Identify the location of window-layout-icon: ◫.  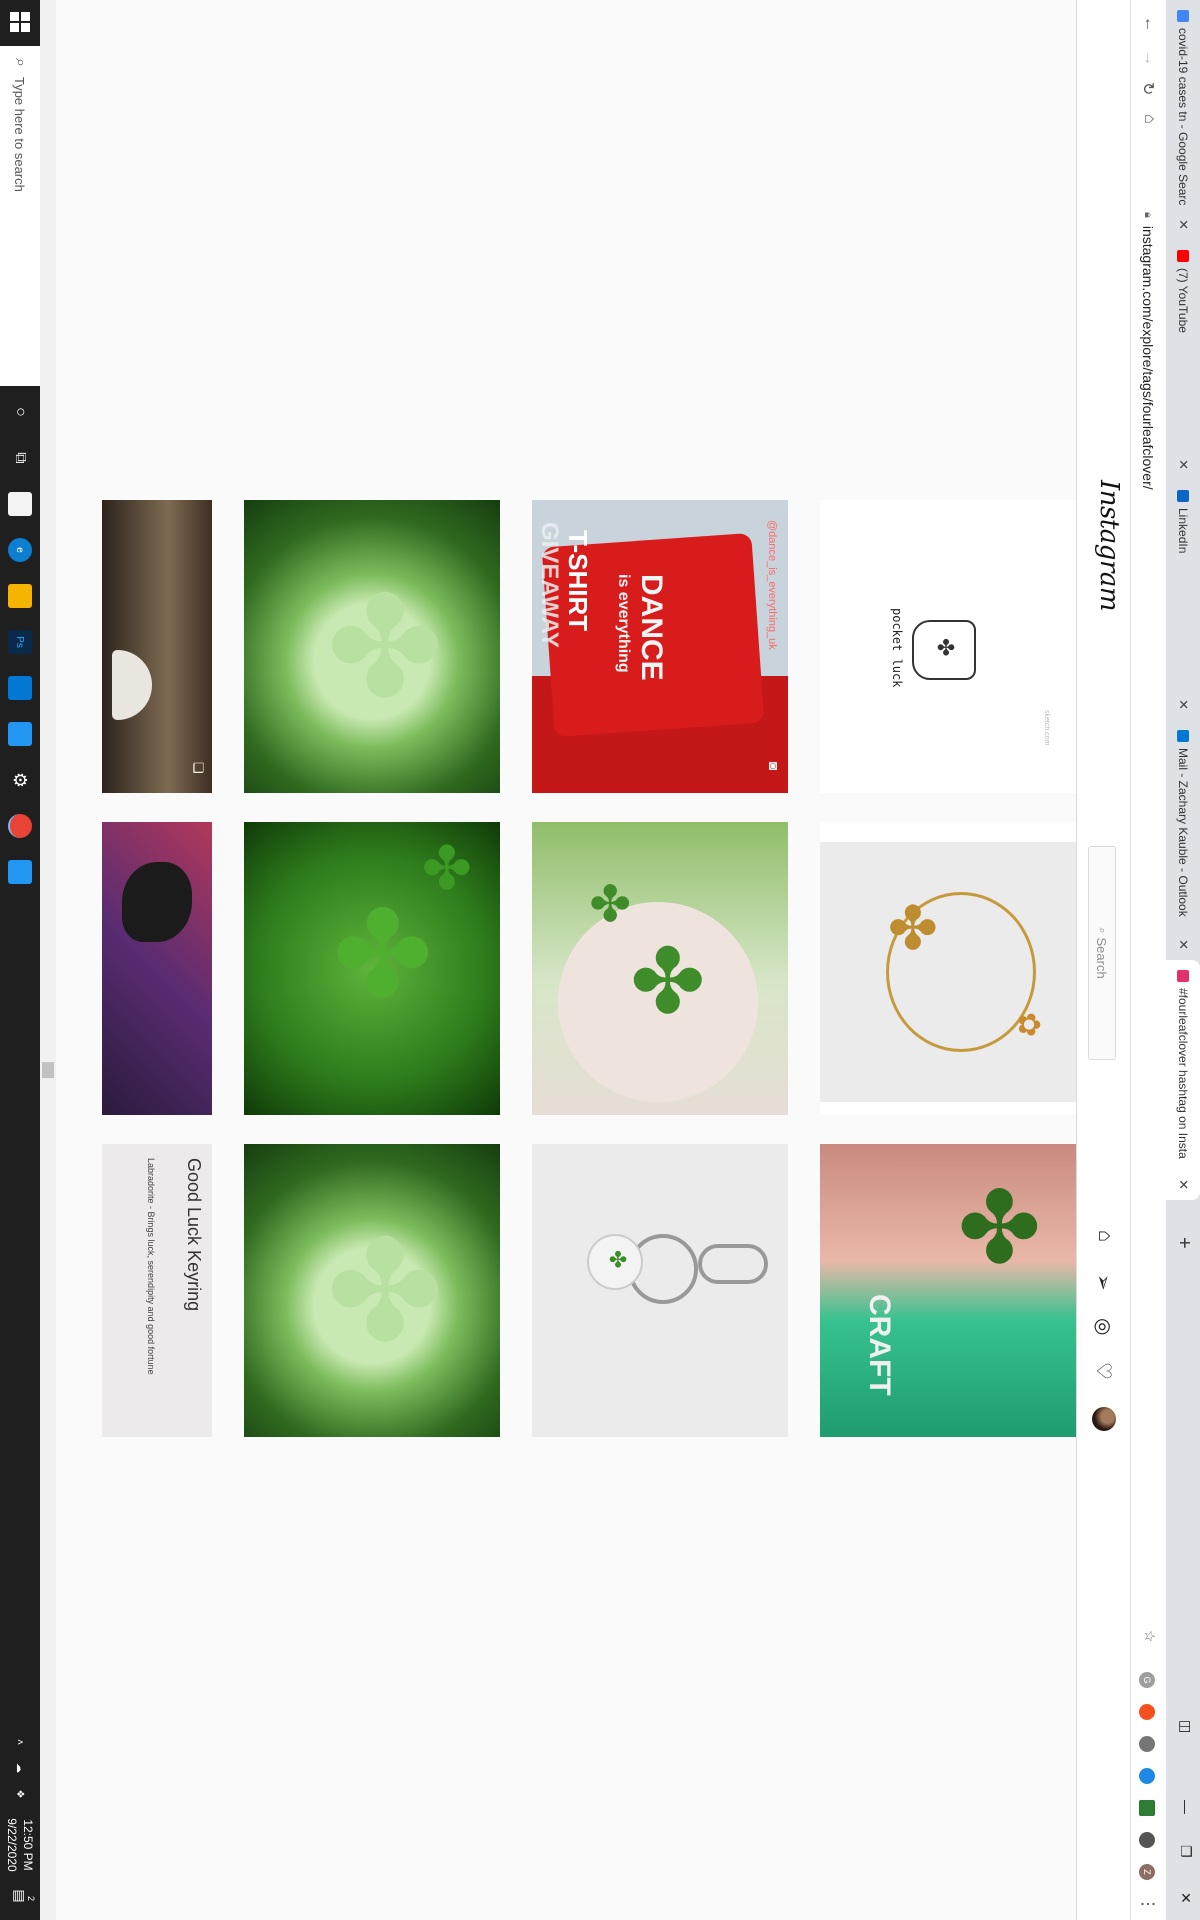
(1185, 1726).